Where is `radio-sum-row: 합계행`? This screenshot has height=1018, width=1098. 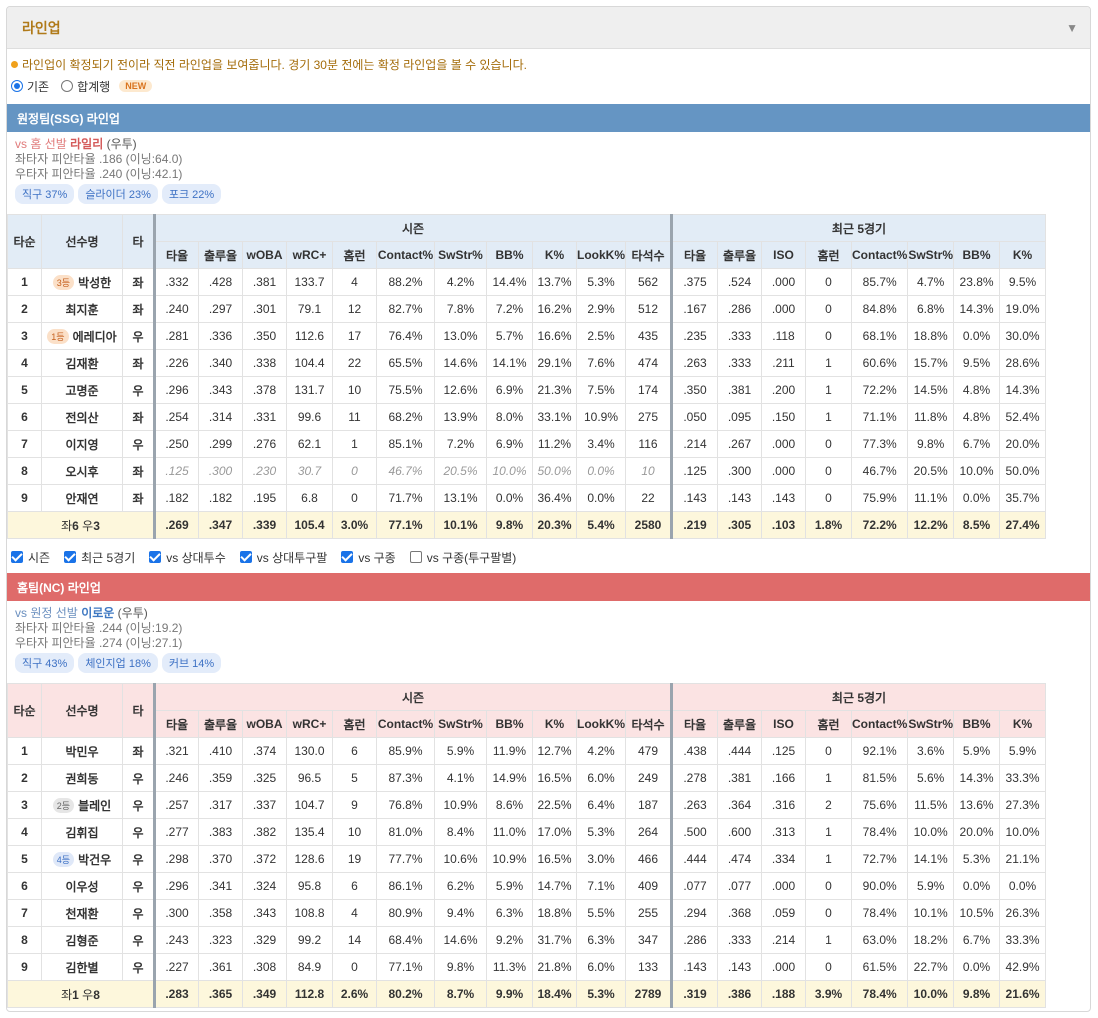 radio-sum-row: 합계행 is located at coordinates (85, 86).